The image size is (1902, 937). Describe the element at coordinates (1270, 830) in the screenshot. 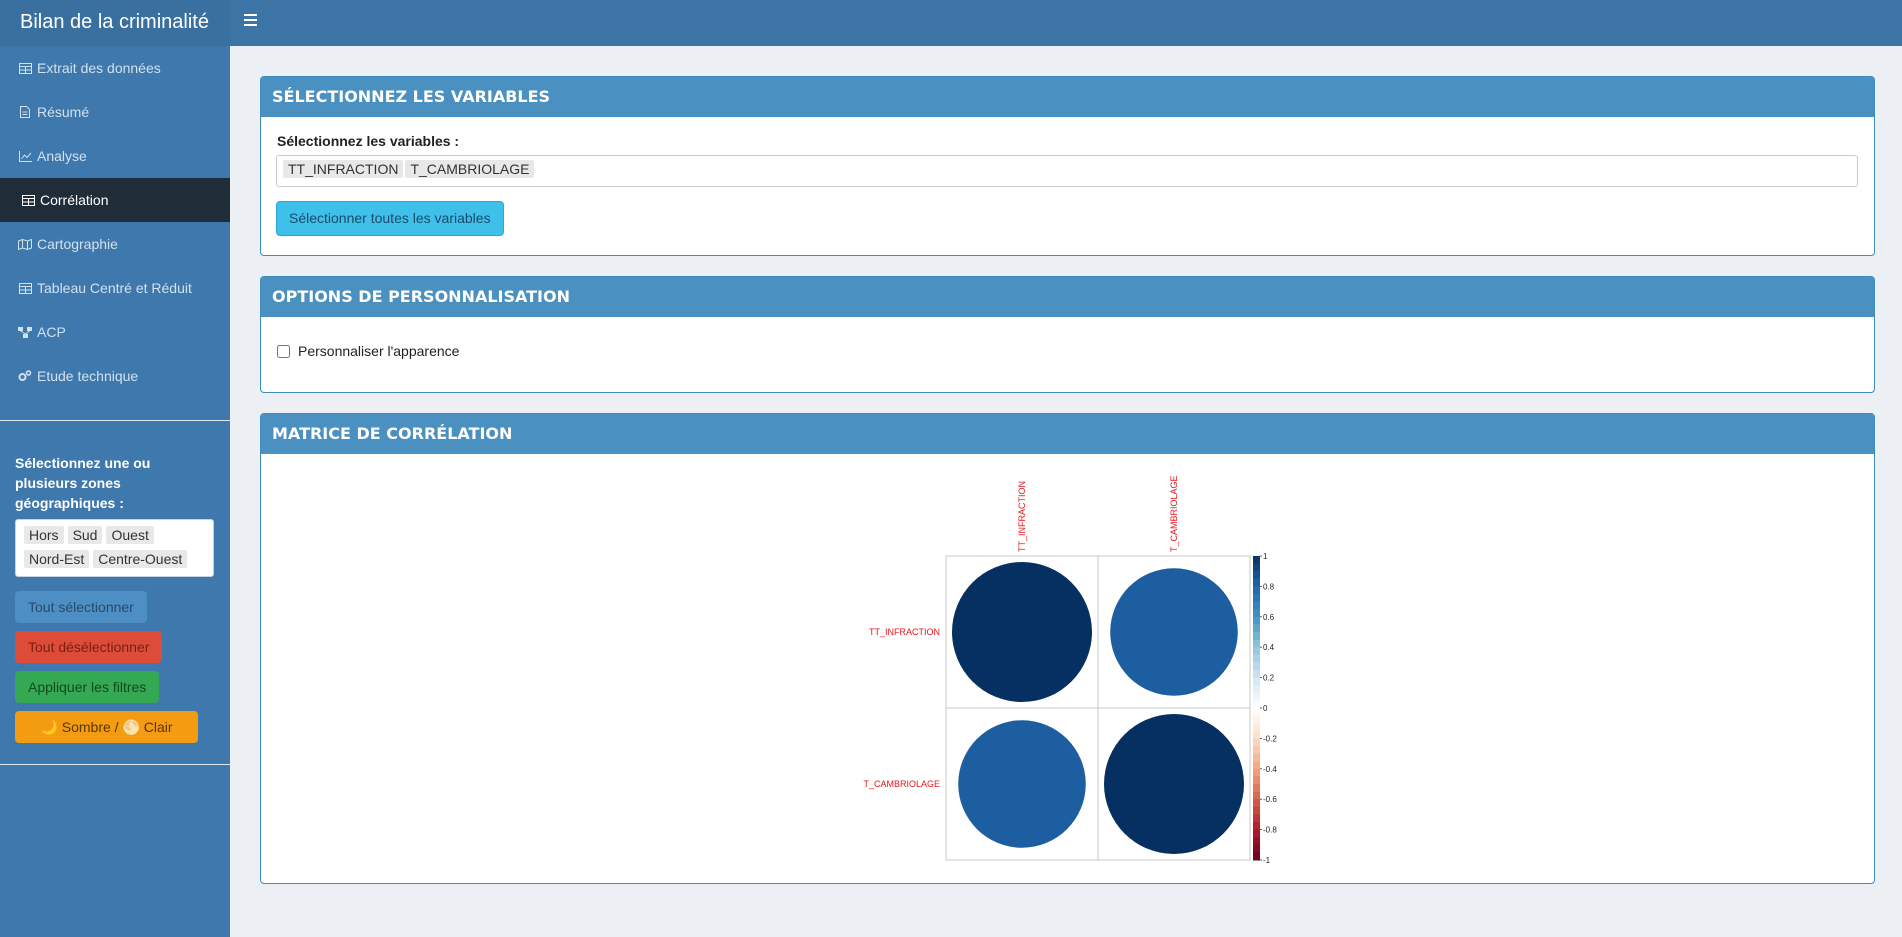

I see `colorbar-tick-label: -0.8` at that location.